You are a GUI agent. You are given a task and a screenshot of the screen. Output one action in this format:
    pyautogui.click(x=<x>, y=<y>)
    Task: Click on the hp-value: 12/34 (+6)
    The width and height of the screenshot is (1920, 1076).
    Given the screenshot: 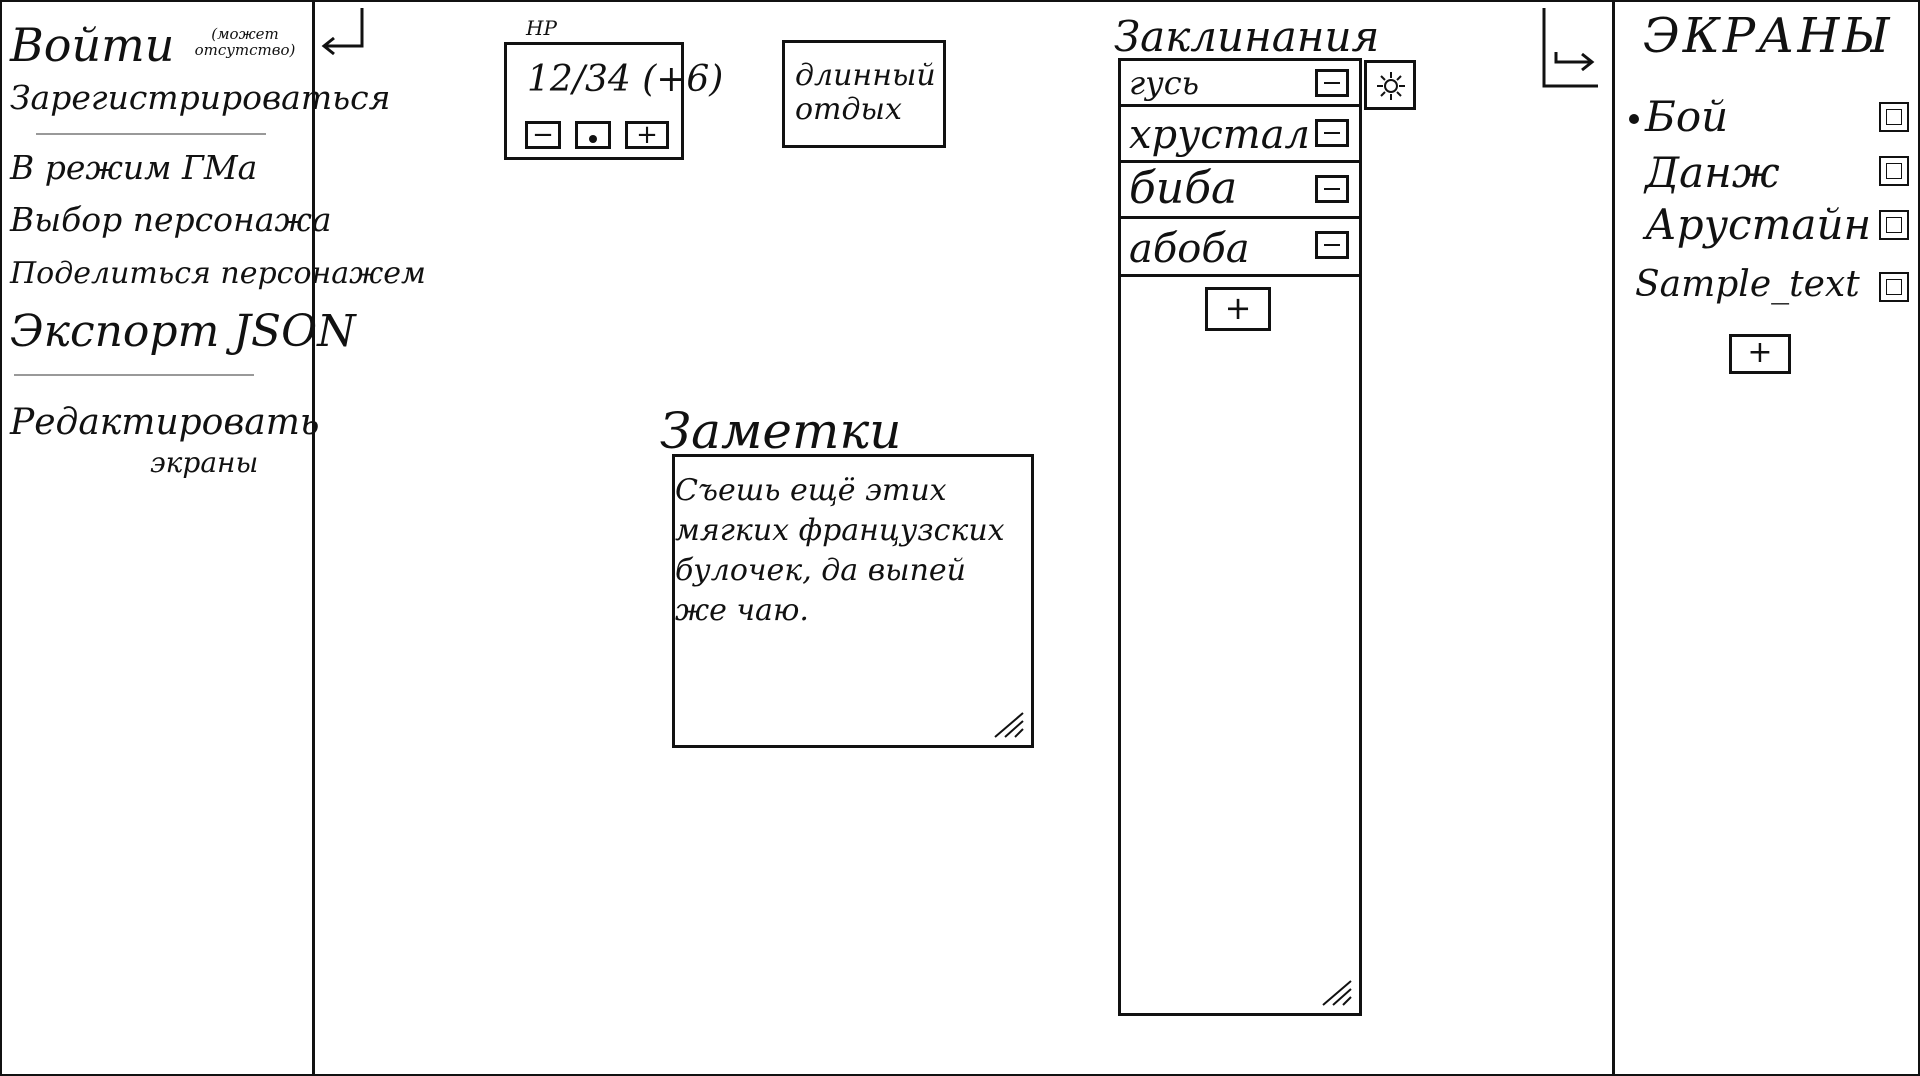 What is the action you would take?
    pyautogui.click(x=625, y=79)
    